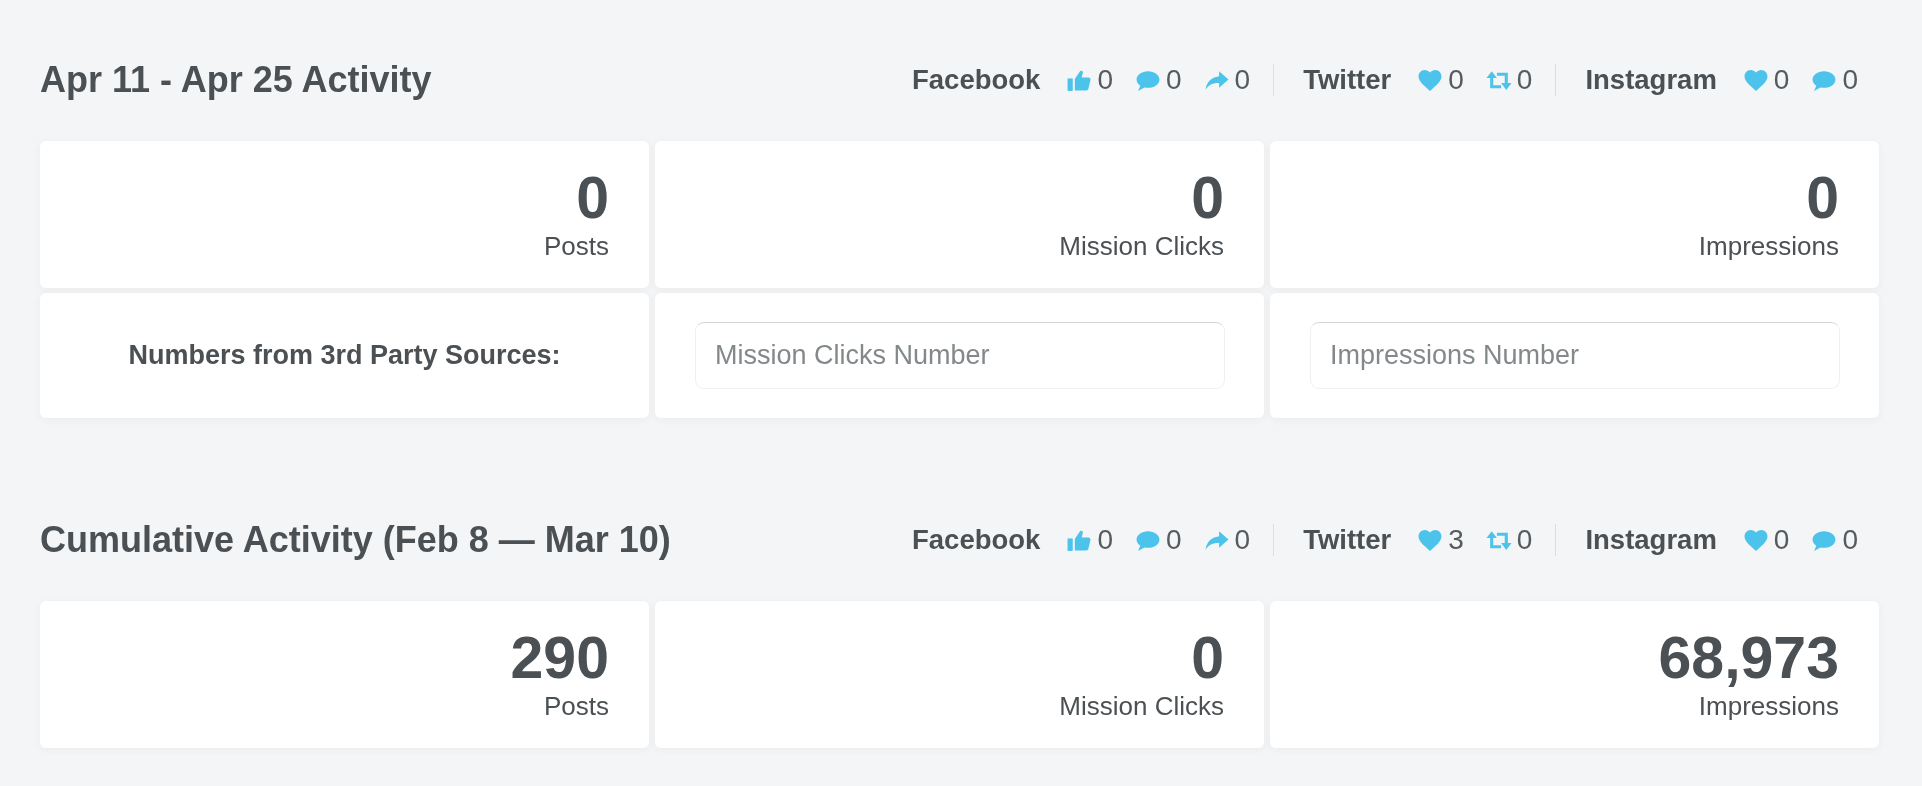  Describe the element at coordinates (1748, 658) in the screenshot. I see `stat-value: 68,973` at that location.